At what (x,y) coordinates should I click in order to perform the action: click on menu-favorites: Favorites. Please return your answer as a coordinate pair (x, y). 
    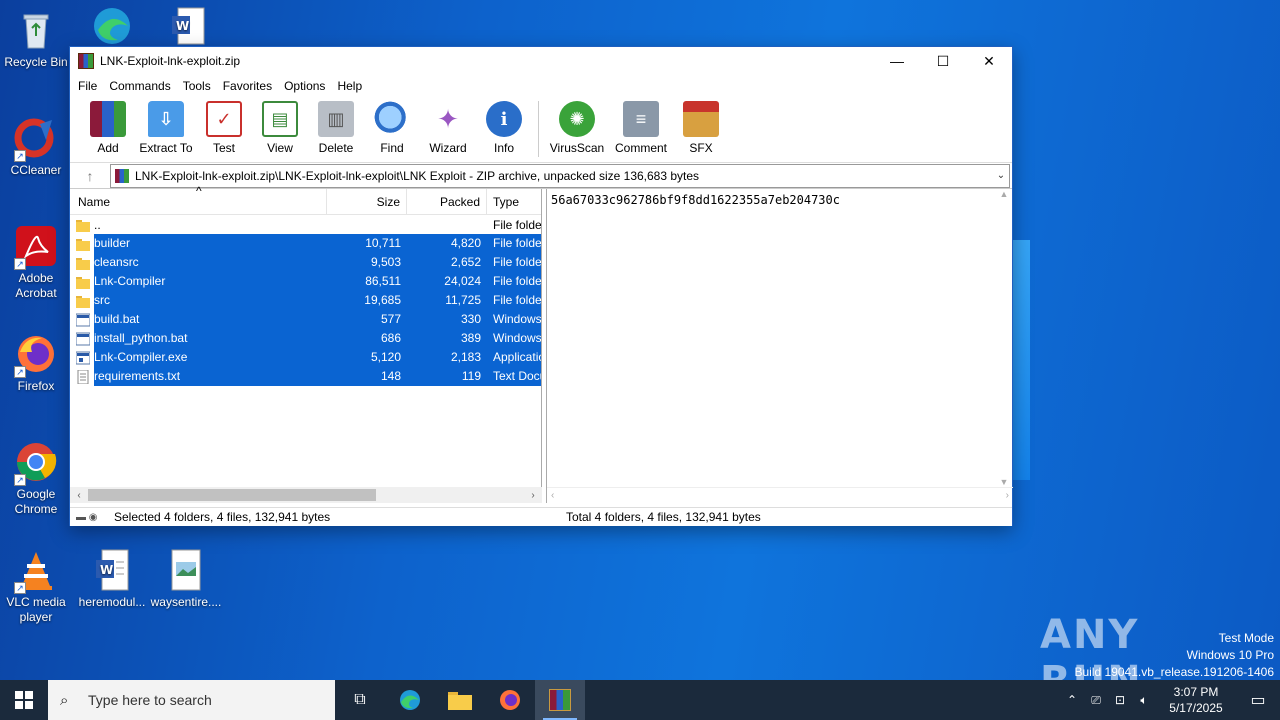
    Looking at the image, I should click on (247, 86).